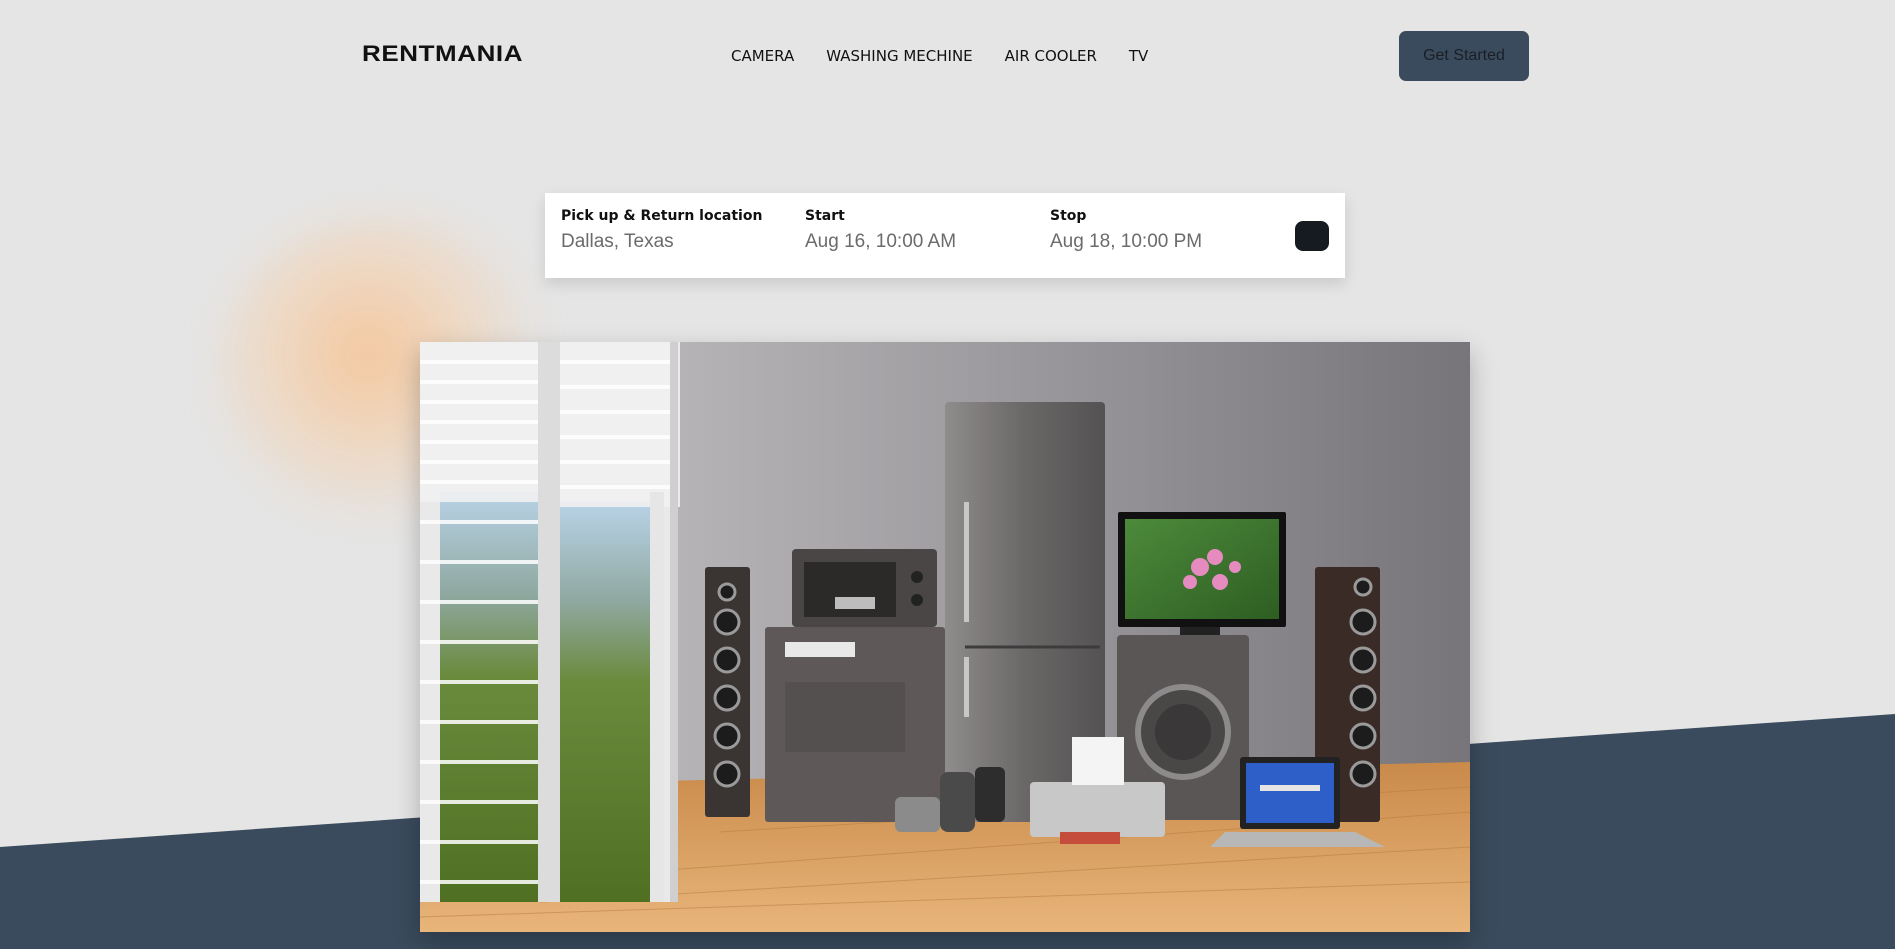  I want to click on start-date-input: Aug 16, 10:00 AM, so click(880, 242).